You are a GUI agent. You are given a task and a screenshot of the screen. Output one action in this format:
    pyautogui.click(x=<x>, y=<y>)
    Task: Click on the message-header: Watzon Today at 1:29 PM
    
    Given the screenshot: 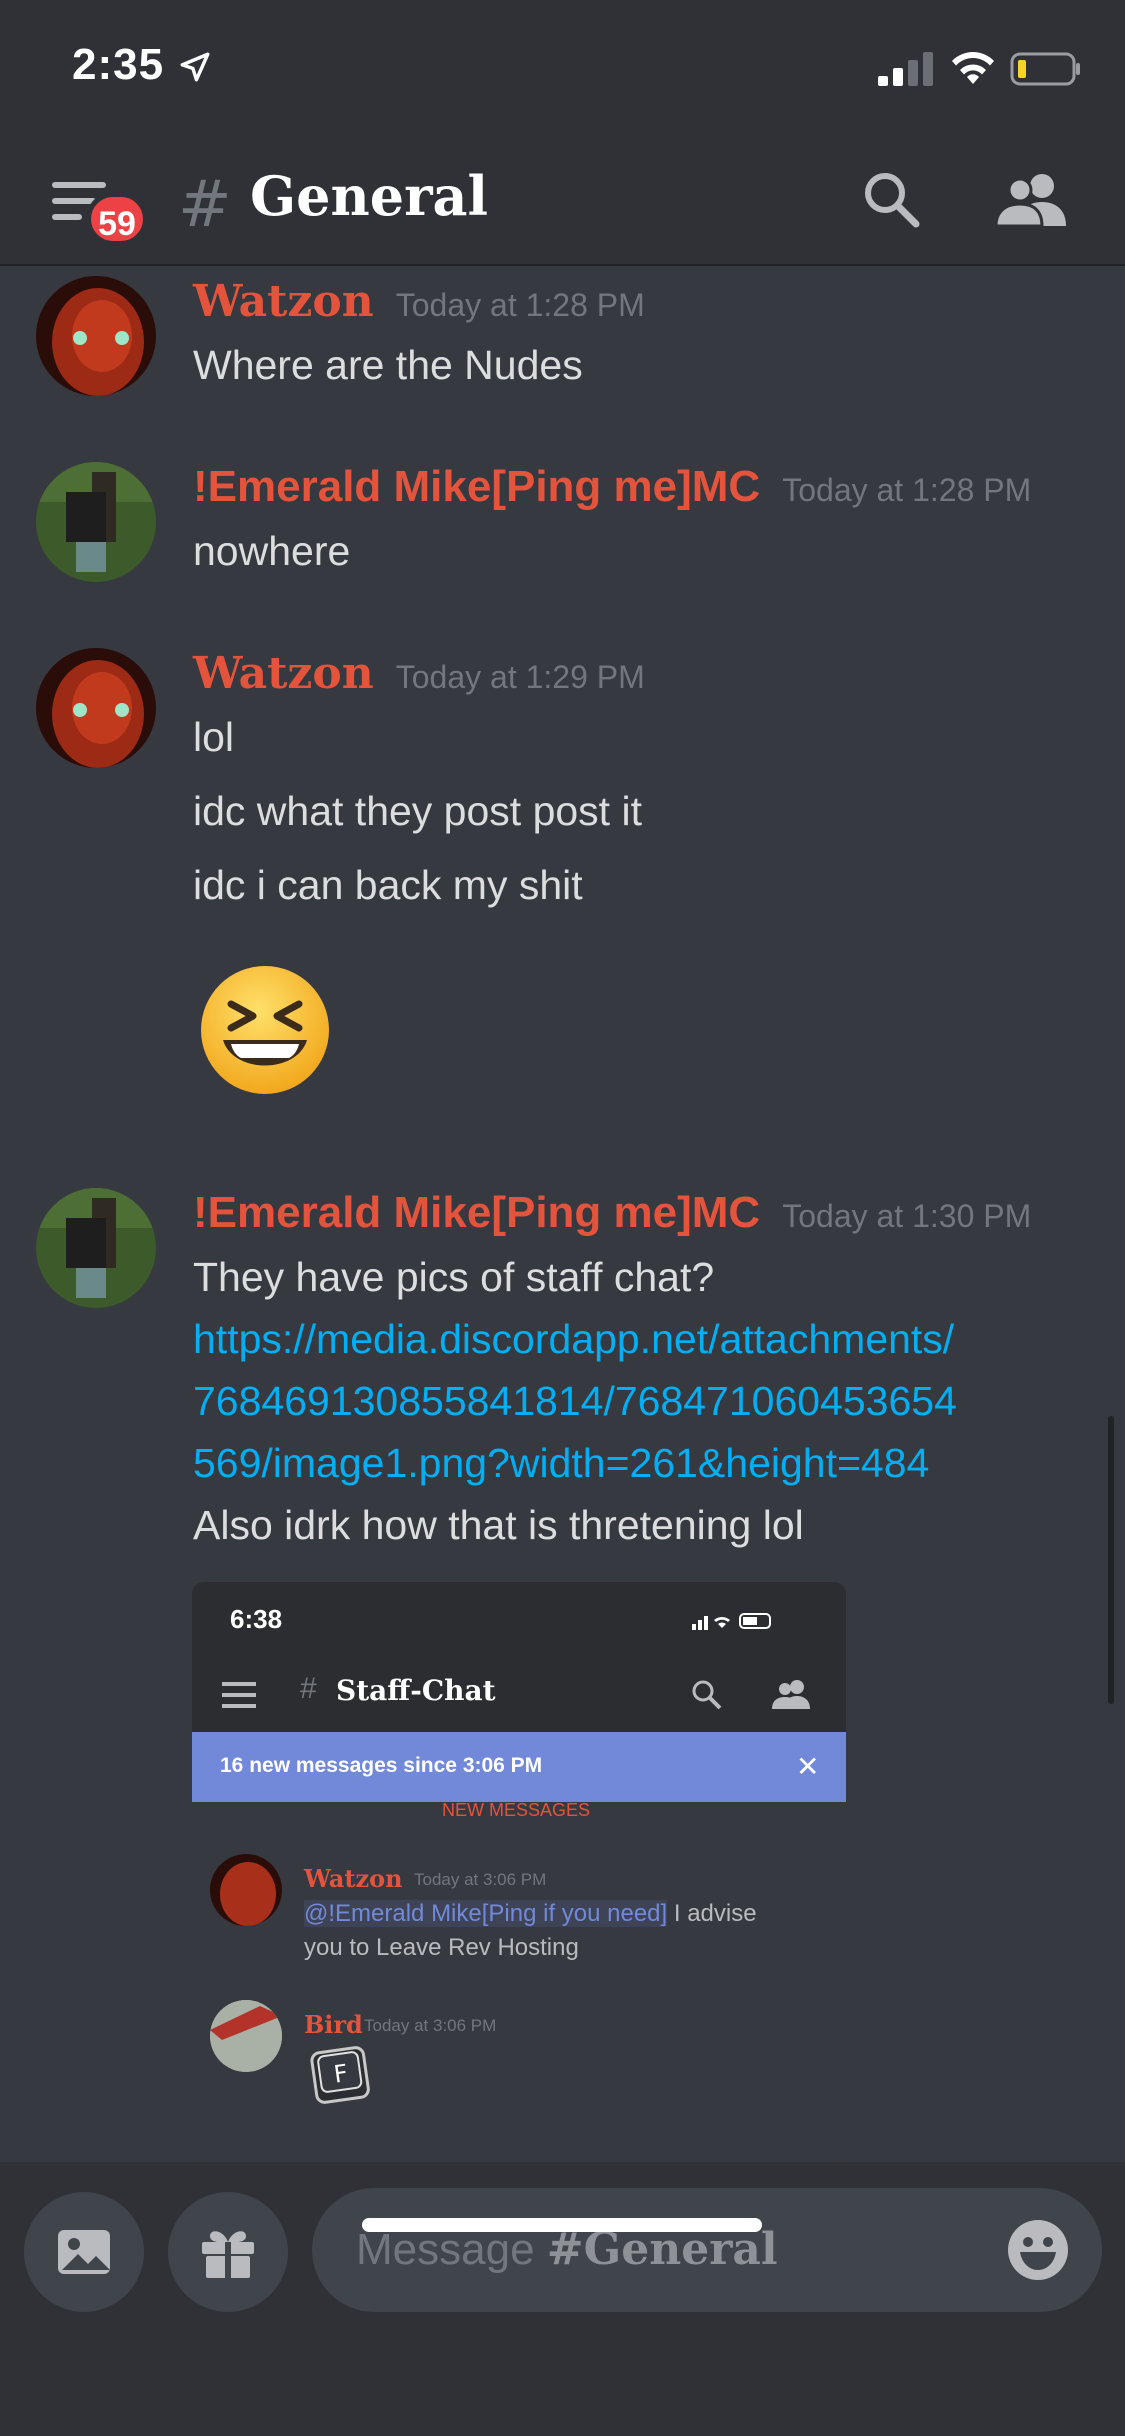 What is the action you would take?
    pyautogui.click(x=419, y=673)
    